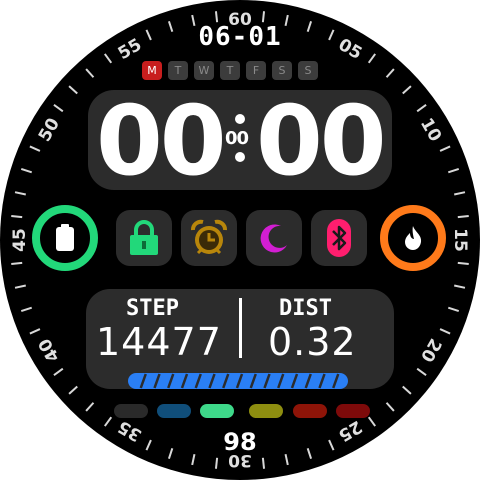 This screenshot has height=480, width=480. I want to click on moon-icon, so click(273, 238).